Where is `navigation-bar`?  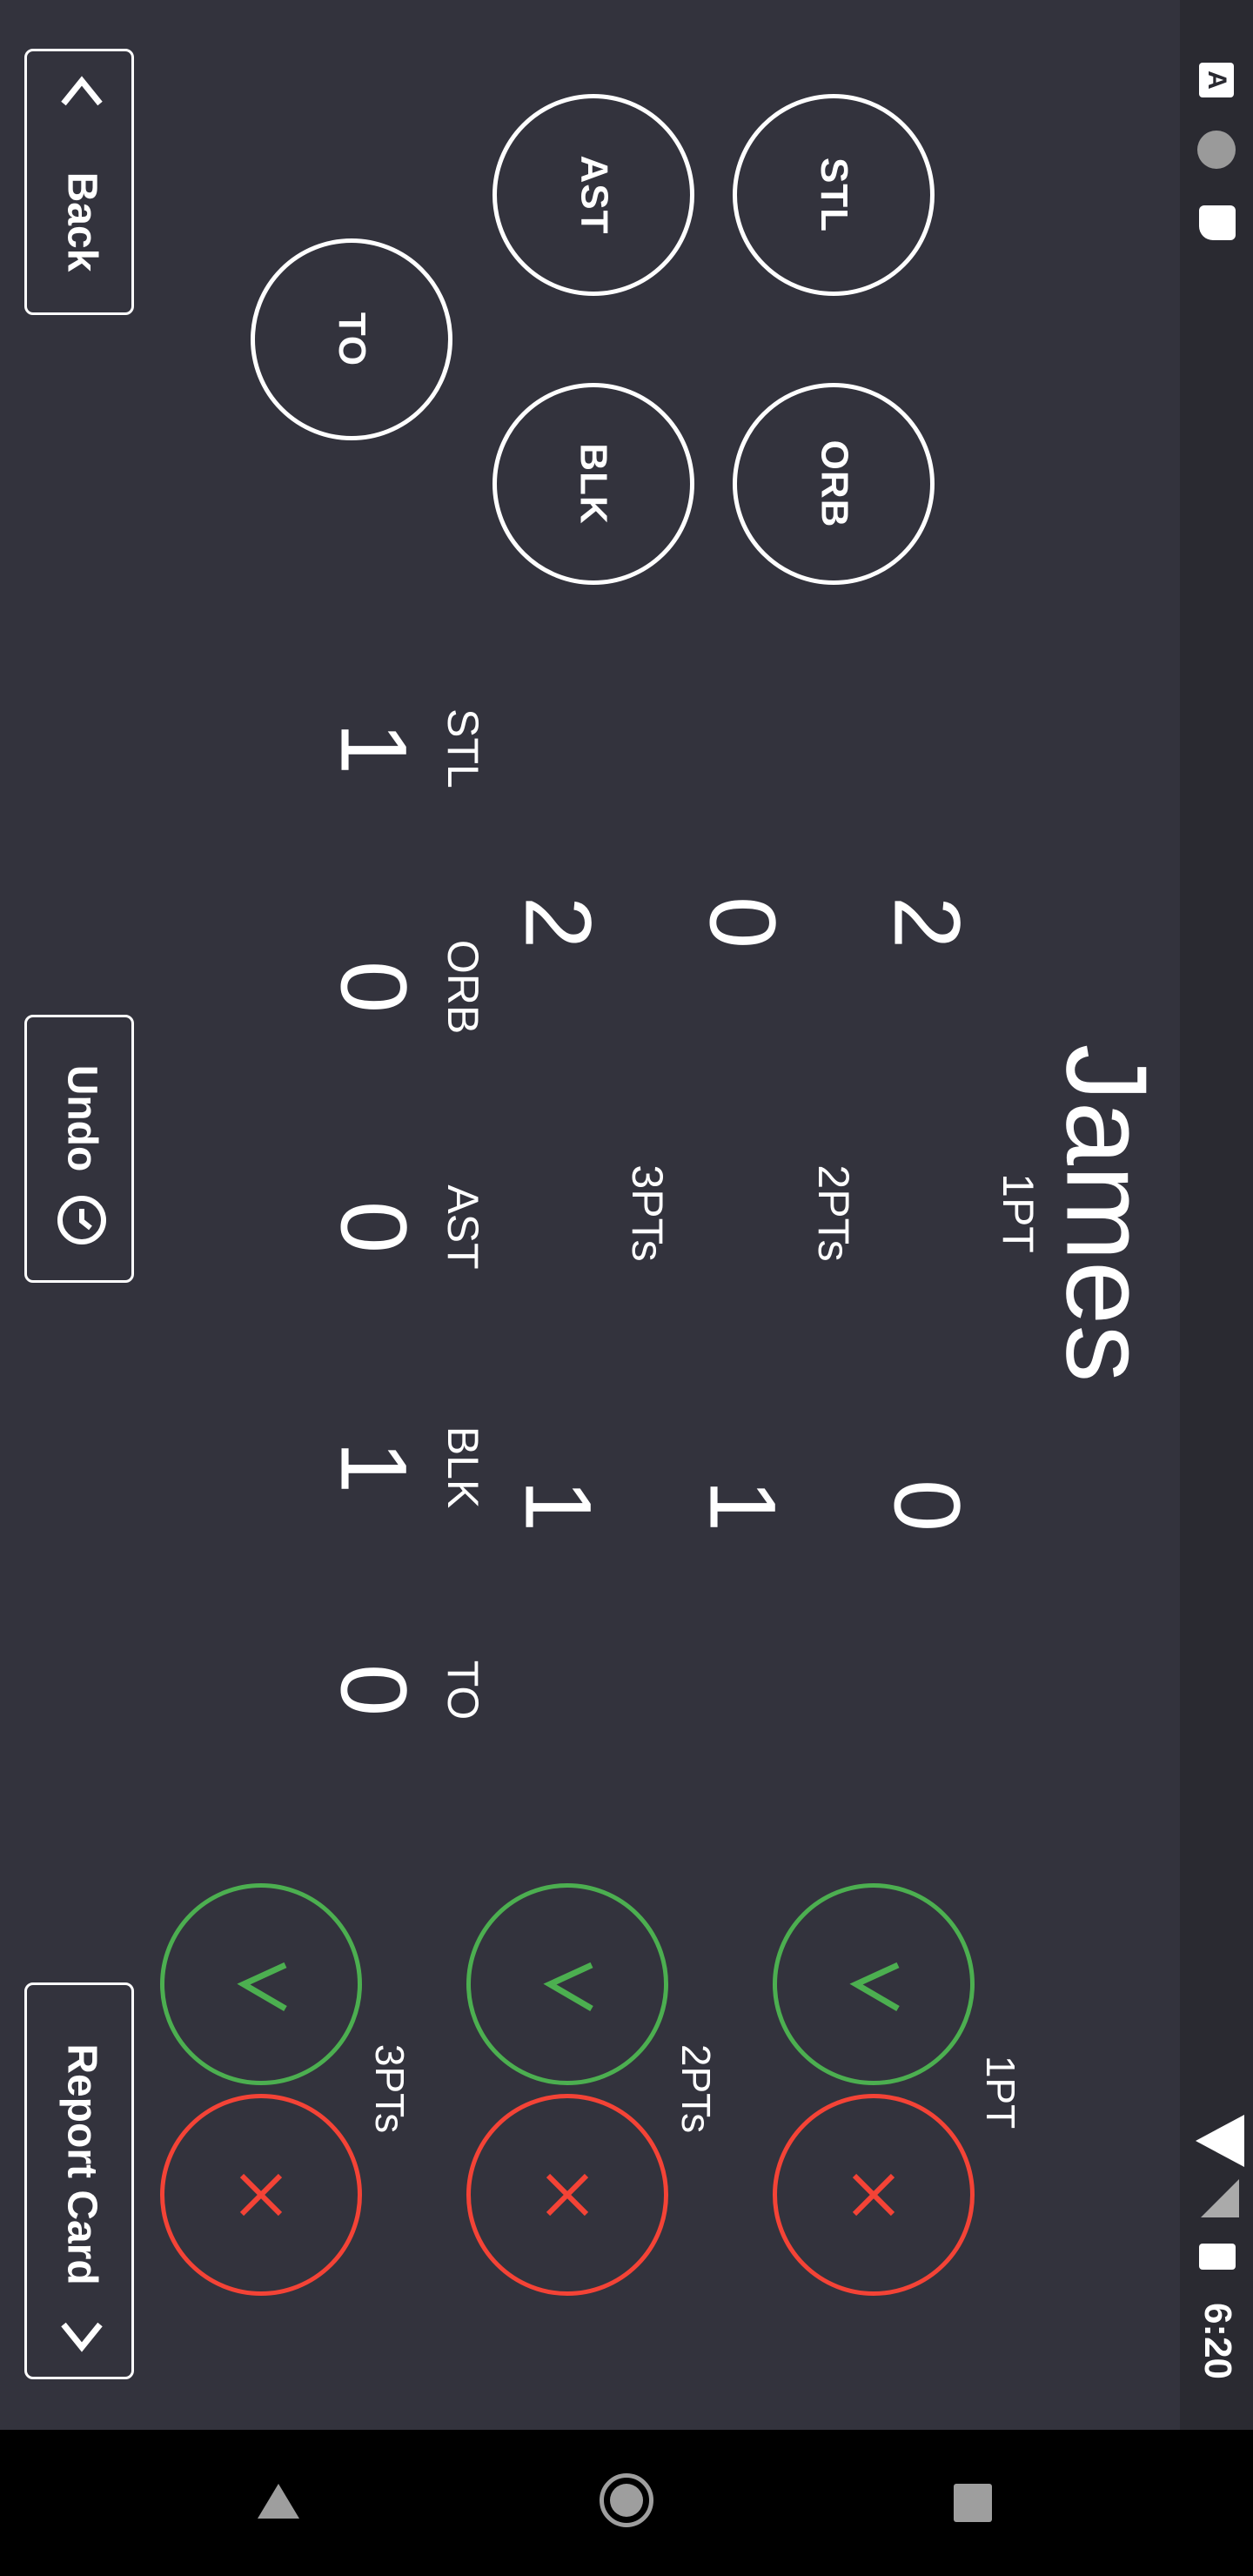
navigation-bar is located at coordinates (626, 2503).